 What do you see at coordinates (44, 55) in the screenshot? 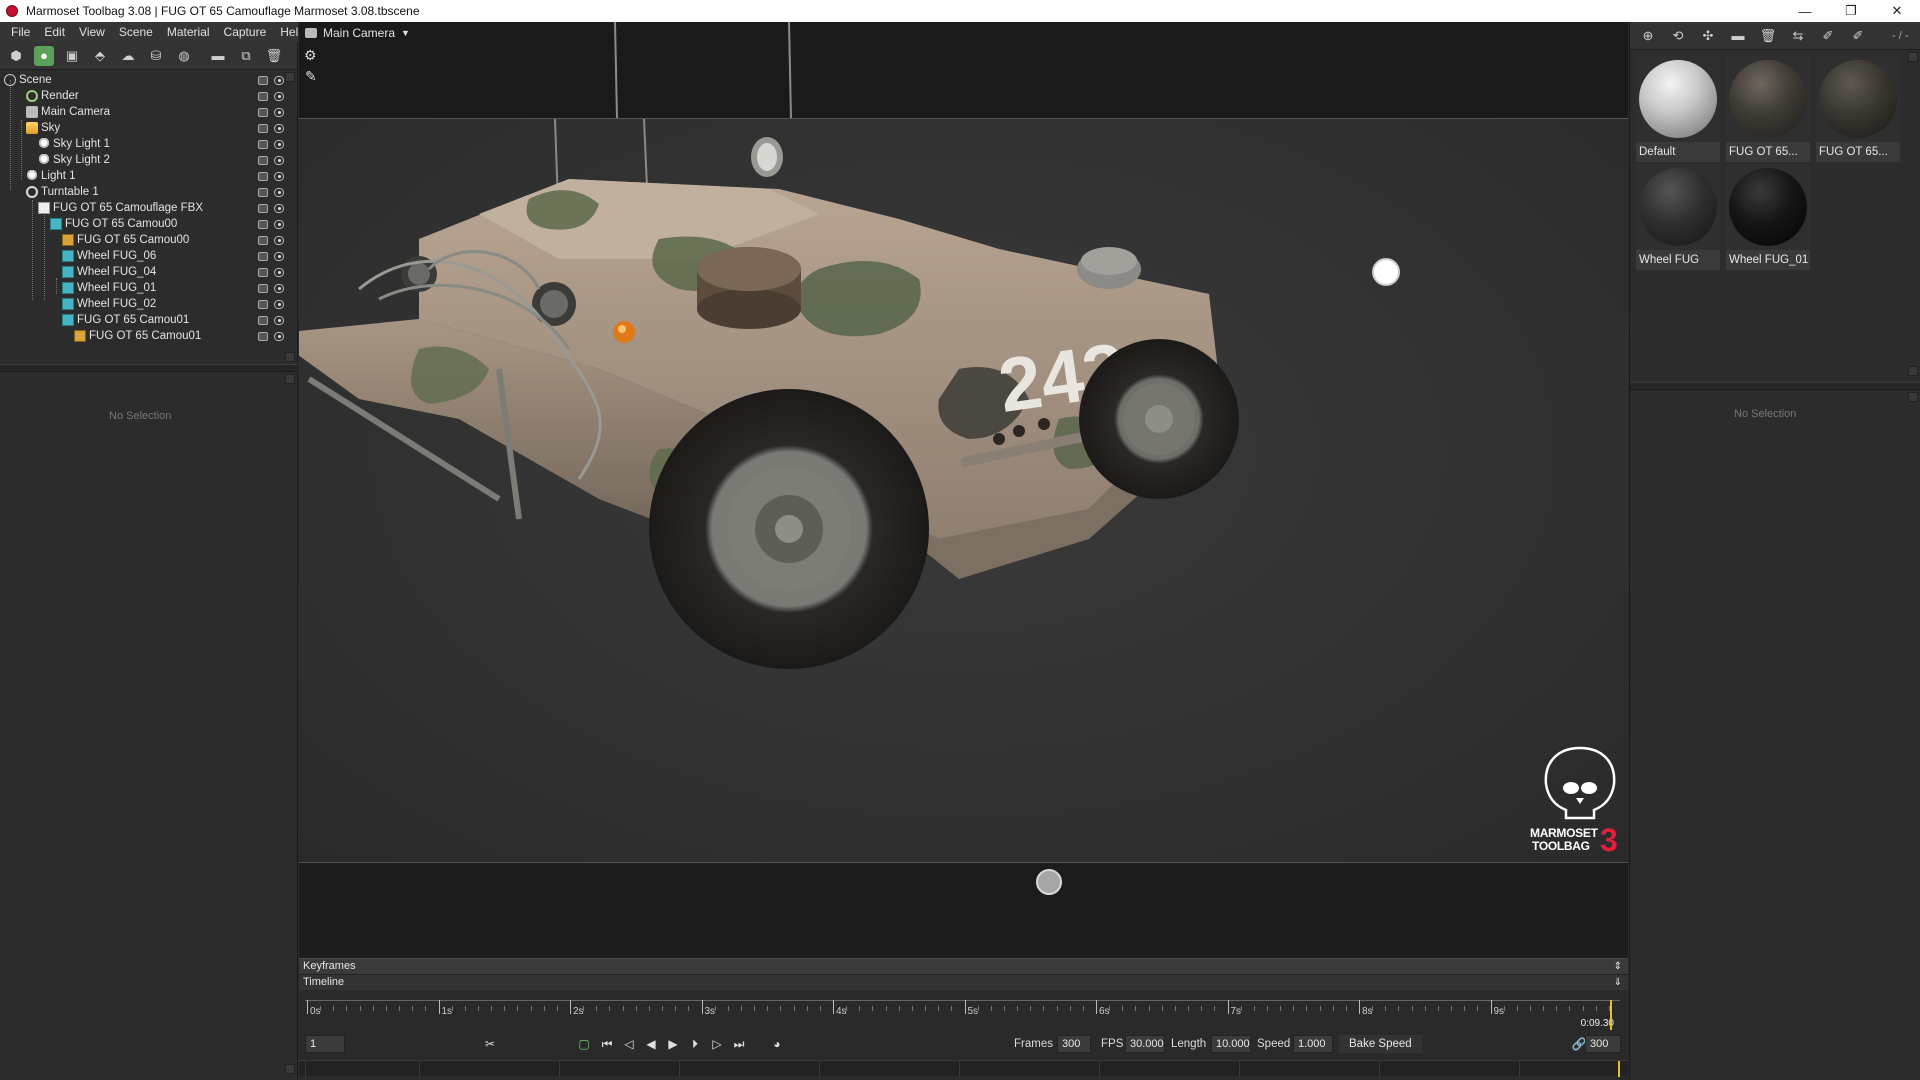
I see `add-light-icon: ●` at bounding box center [44, 55].